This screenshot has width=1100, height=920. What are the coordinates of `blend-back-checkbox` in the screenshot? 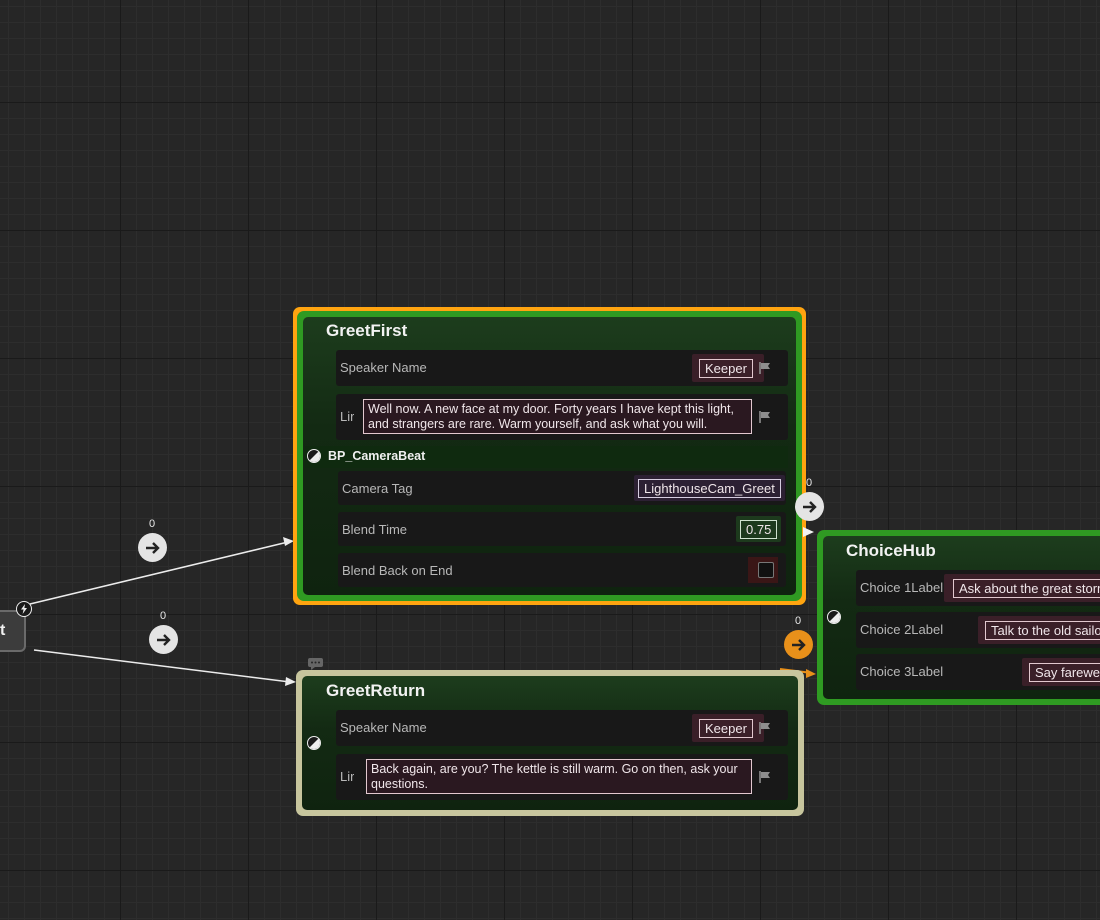 It's located at (766, 570).